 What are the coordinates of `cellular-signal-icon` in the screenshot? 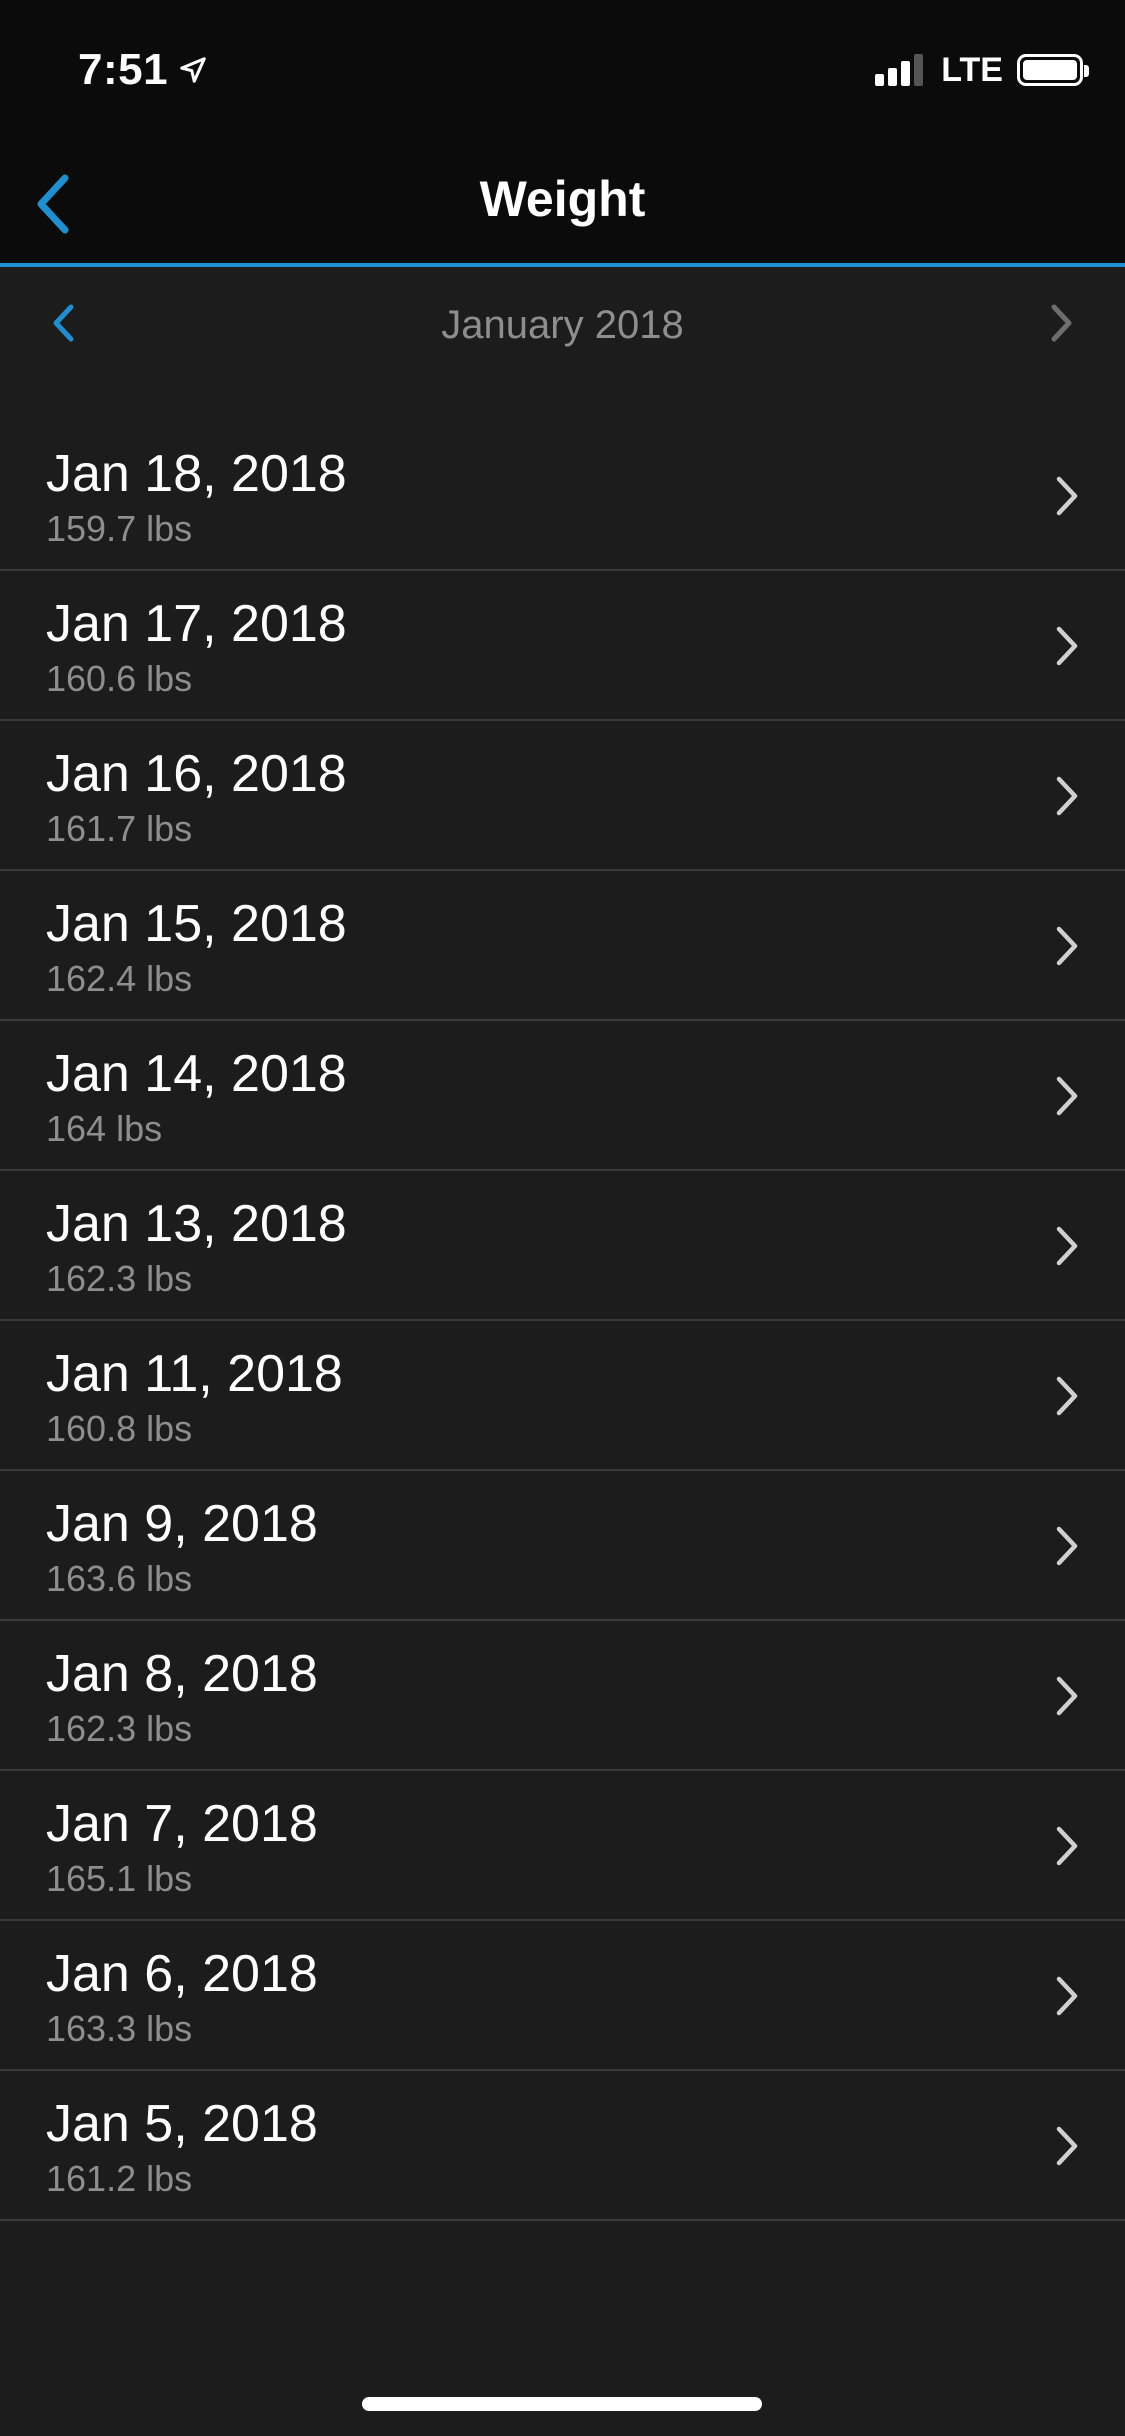 It's located at (901, 70).